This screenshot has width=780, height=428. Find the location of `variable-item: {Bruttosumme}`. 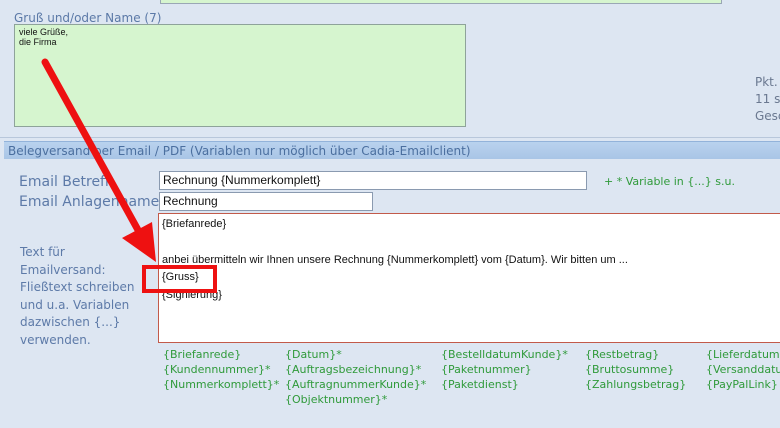

variable-item: {Bruttosumme} is located at coordinates (630, 369).